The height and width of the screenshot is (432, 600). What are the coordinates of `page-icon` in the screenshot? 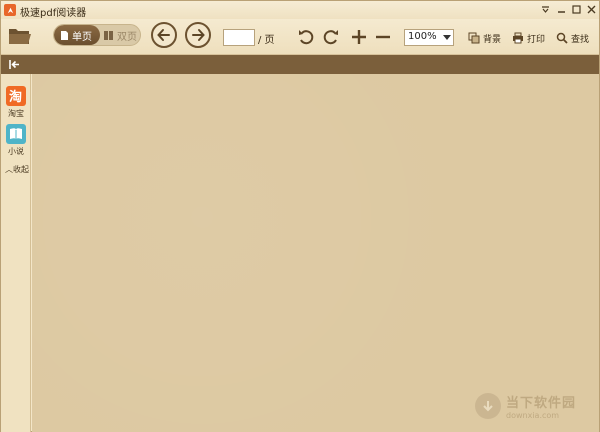 It's located at (64, 35).